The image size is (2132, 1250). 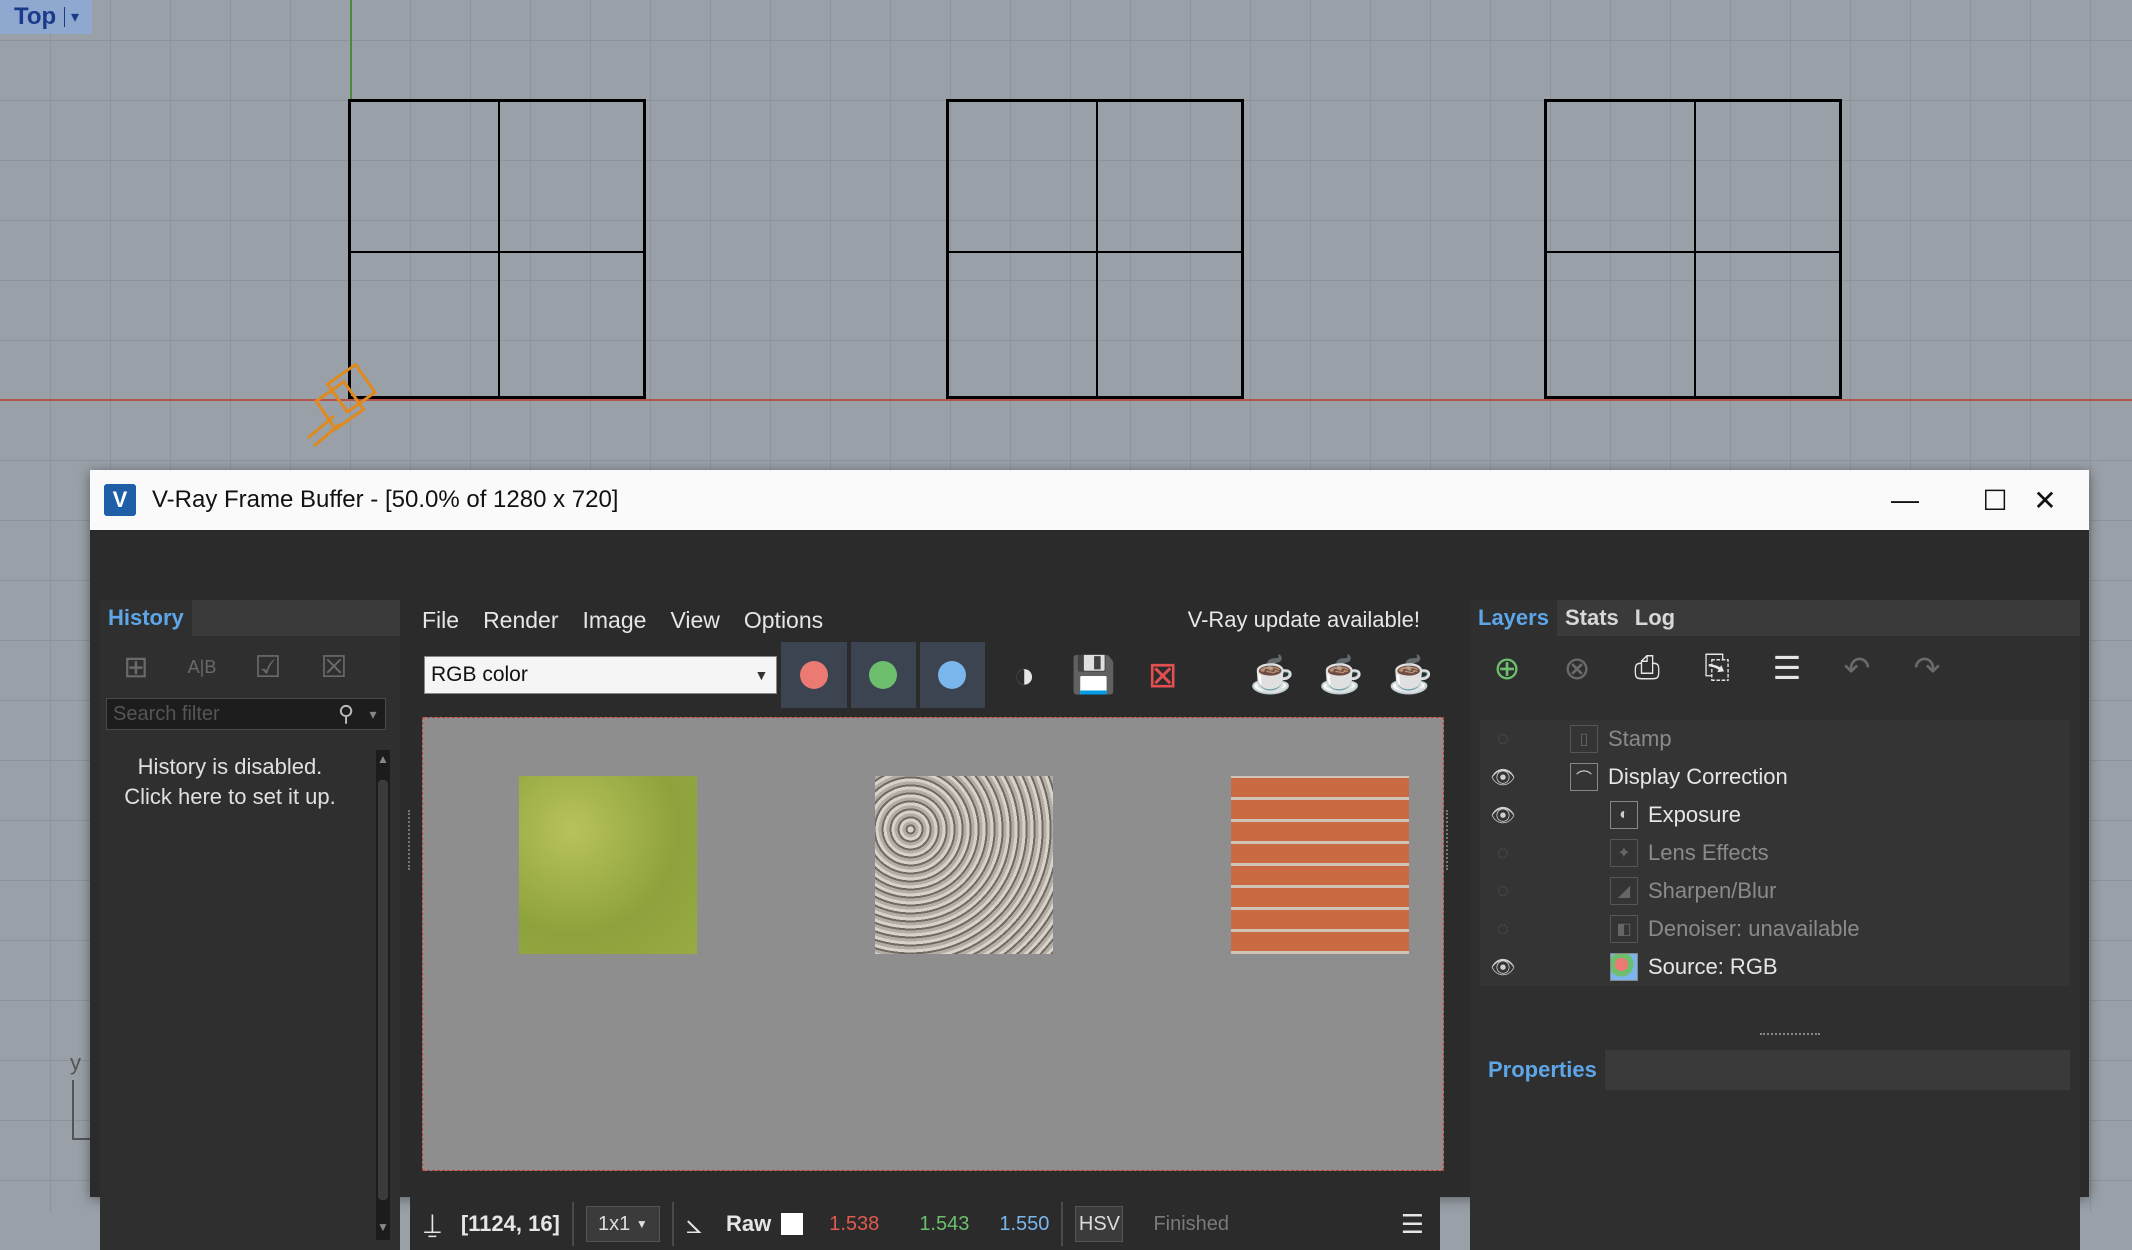 I want to click on viewport-label: Top ▾, so click(x=46, y=17).